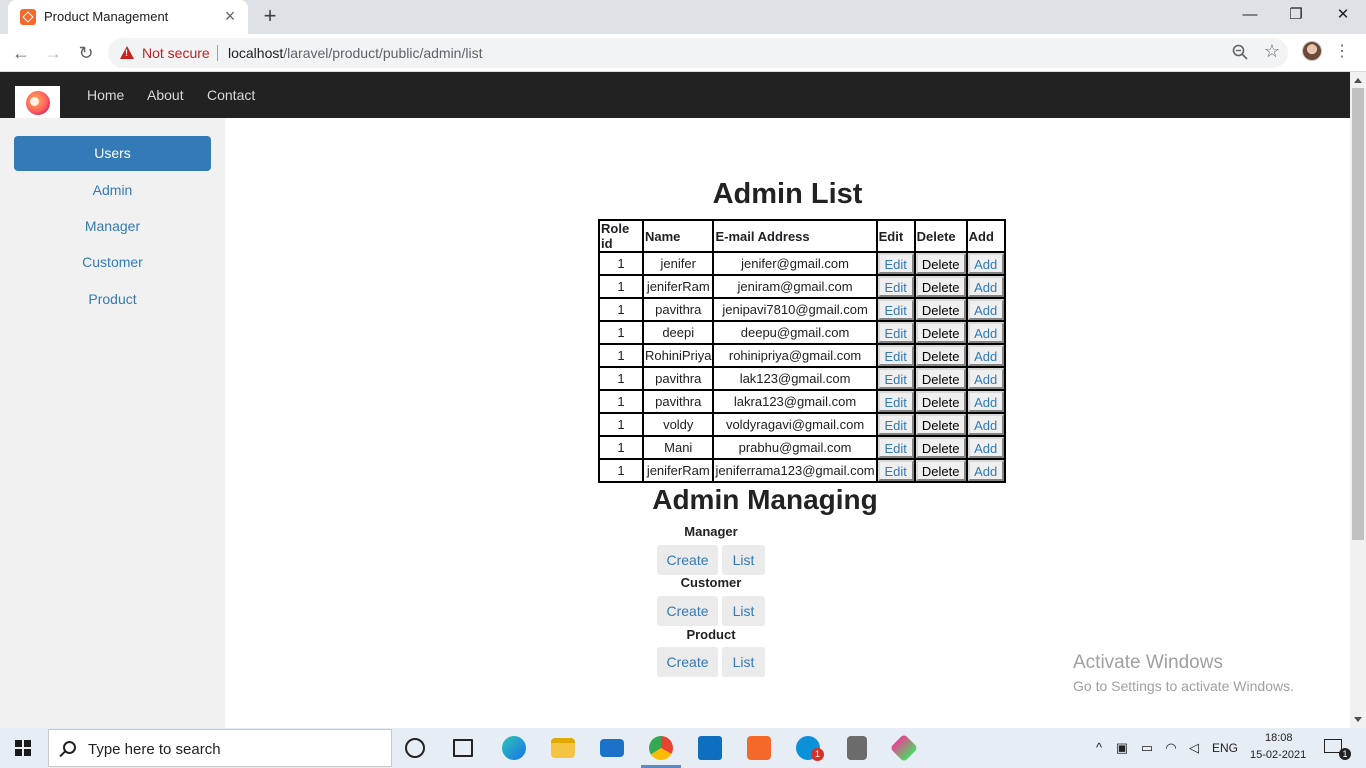 The height and width of the screenshot is (768, 1366). What do you see at coordinates (112, 262) in the screenshot?
I see `sidebar-item-customer: Customer` at bounding box center [112, 262].